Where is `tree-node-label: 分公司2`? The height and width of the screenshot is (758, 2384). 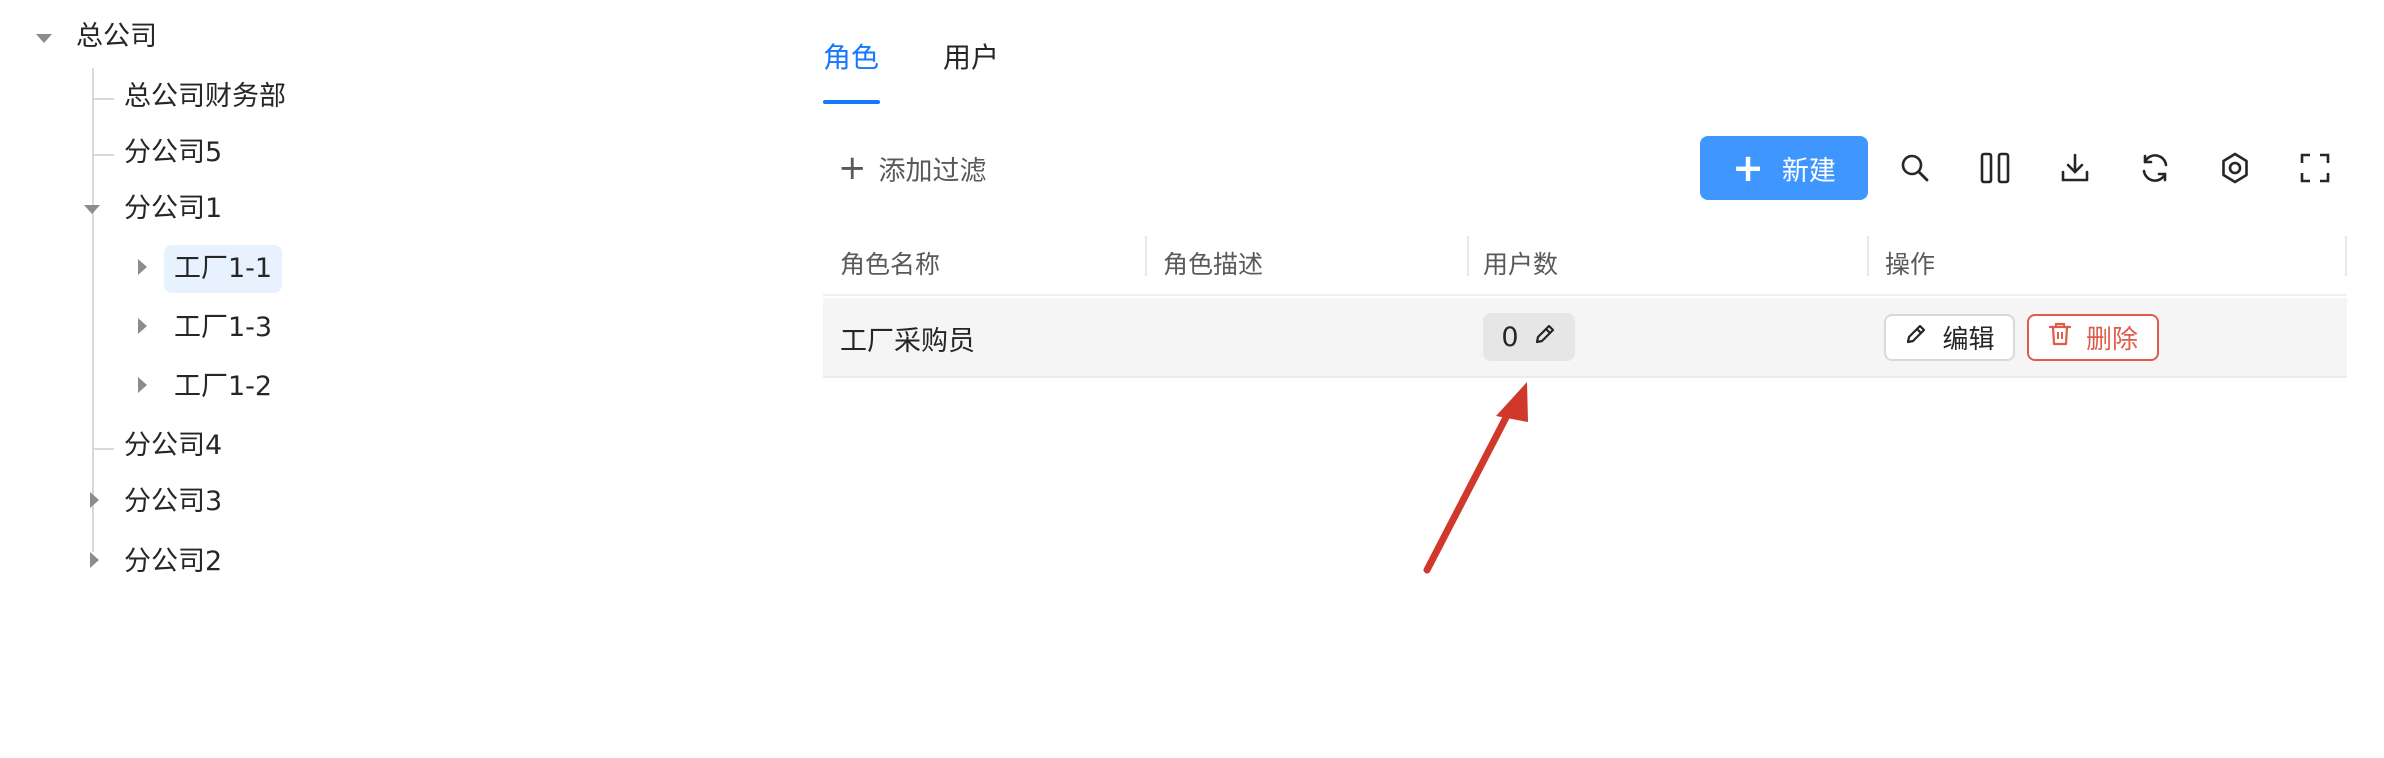
tree-node-label: 分公司2 is located at coordinates (173, 561).